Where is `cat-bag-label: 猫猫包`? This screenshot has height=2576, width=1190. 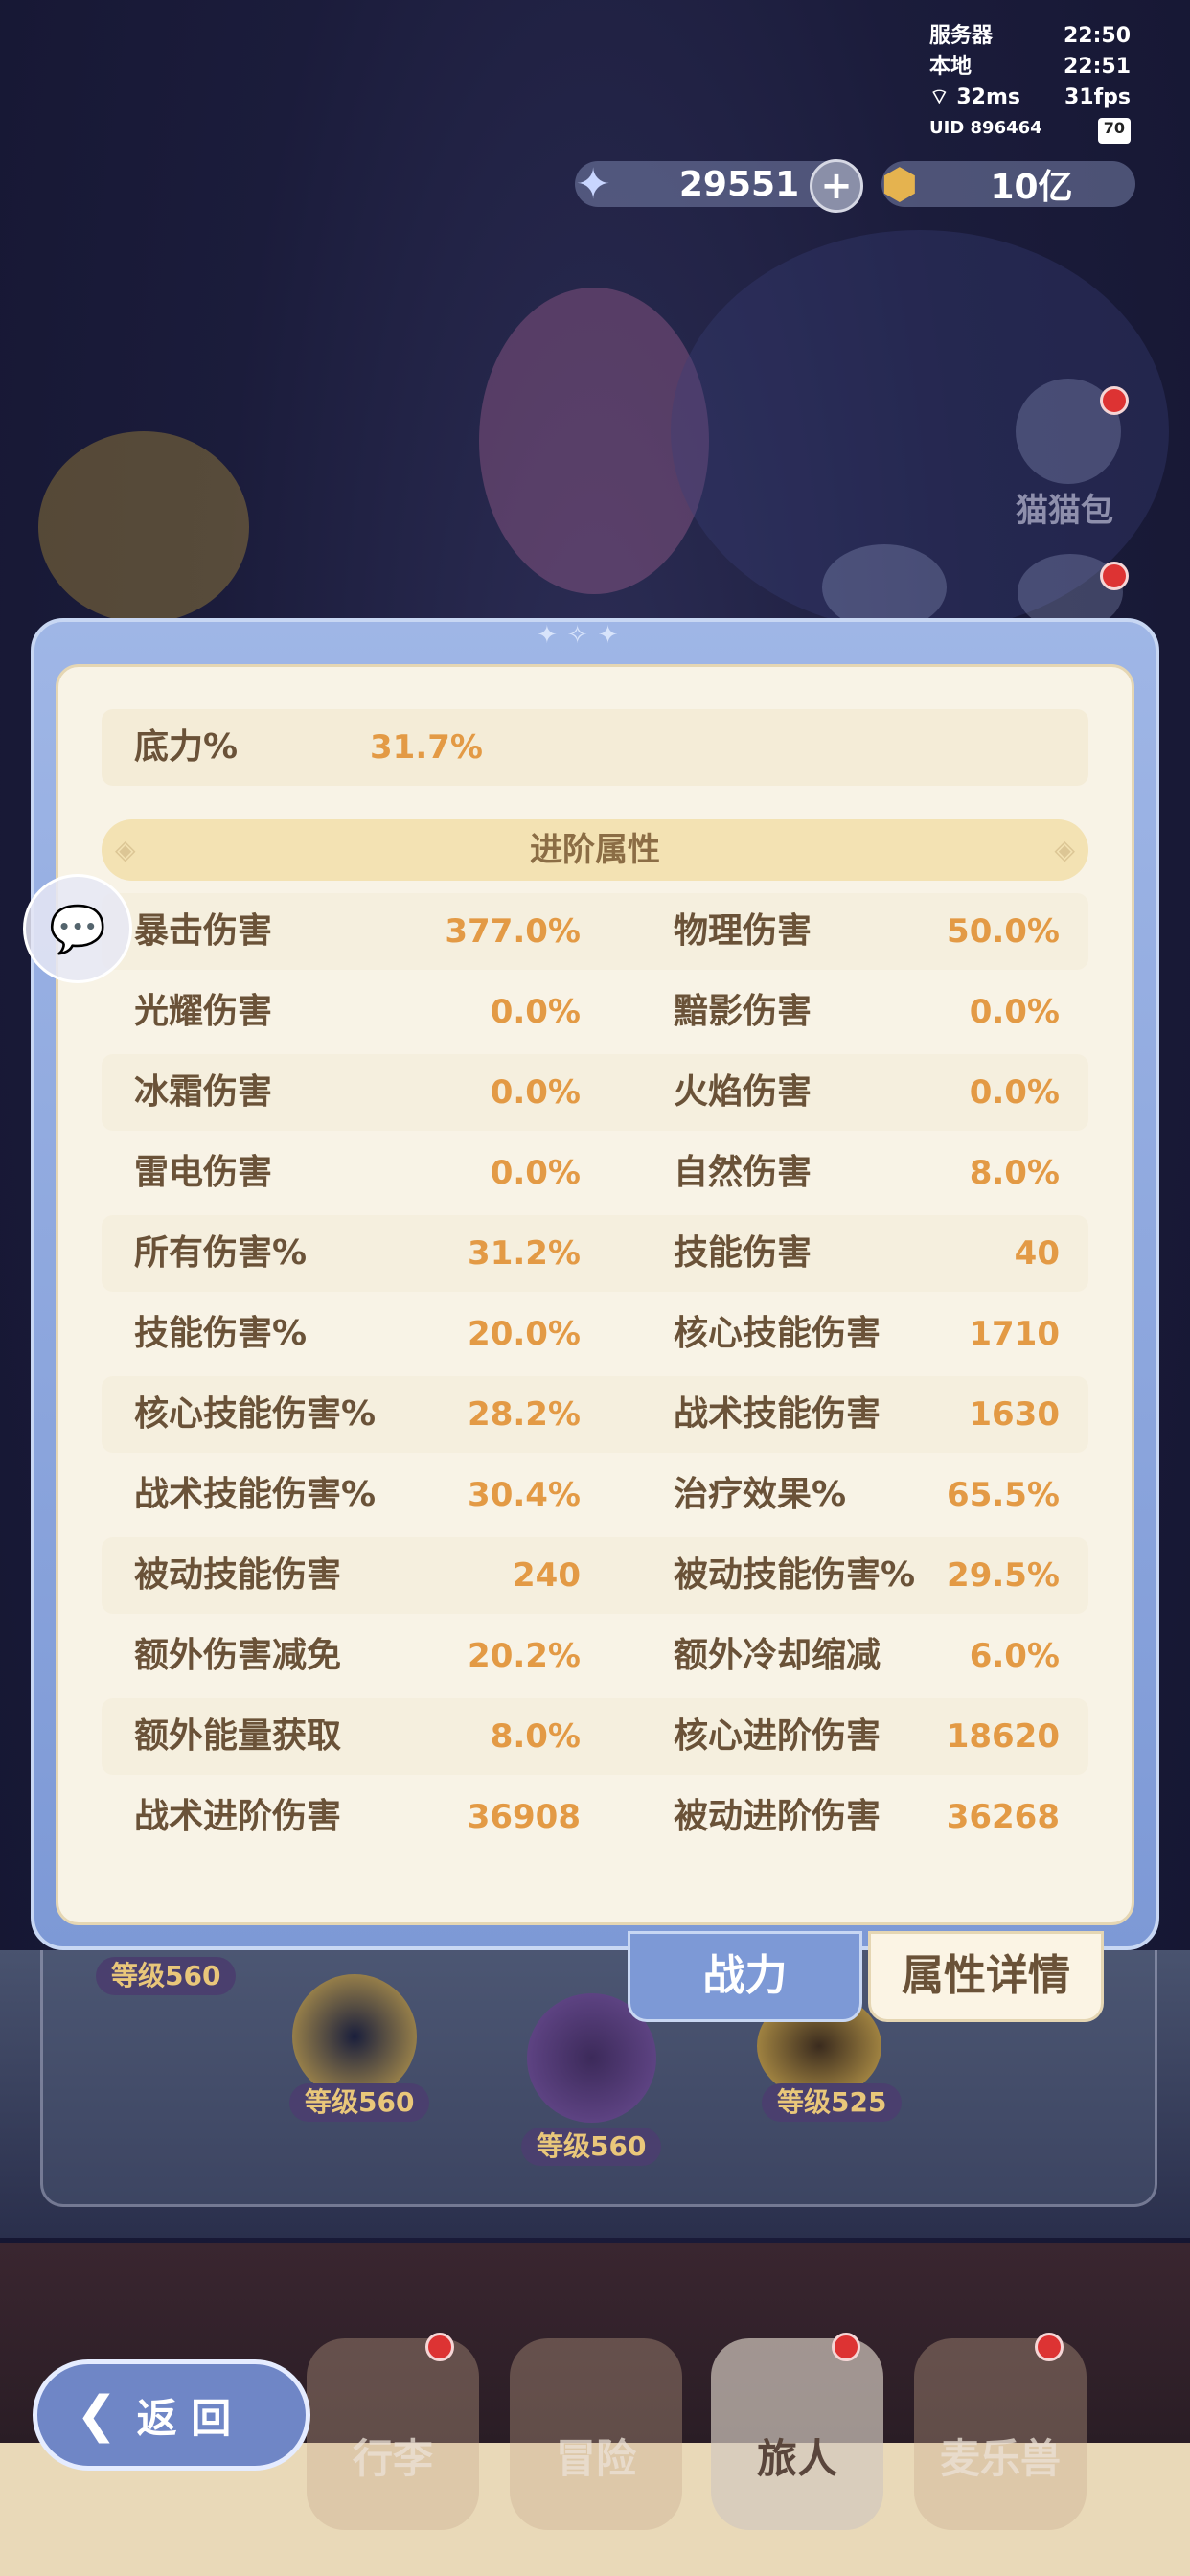
cat-bag-label: 猫猫包 is located at coordinates (1065, 511).